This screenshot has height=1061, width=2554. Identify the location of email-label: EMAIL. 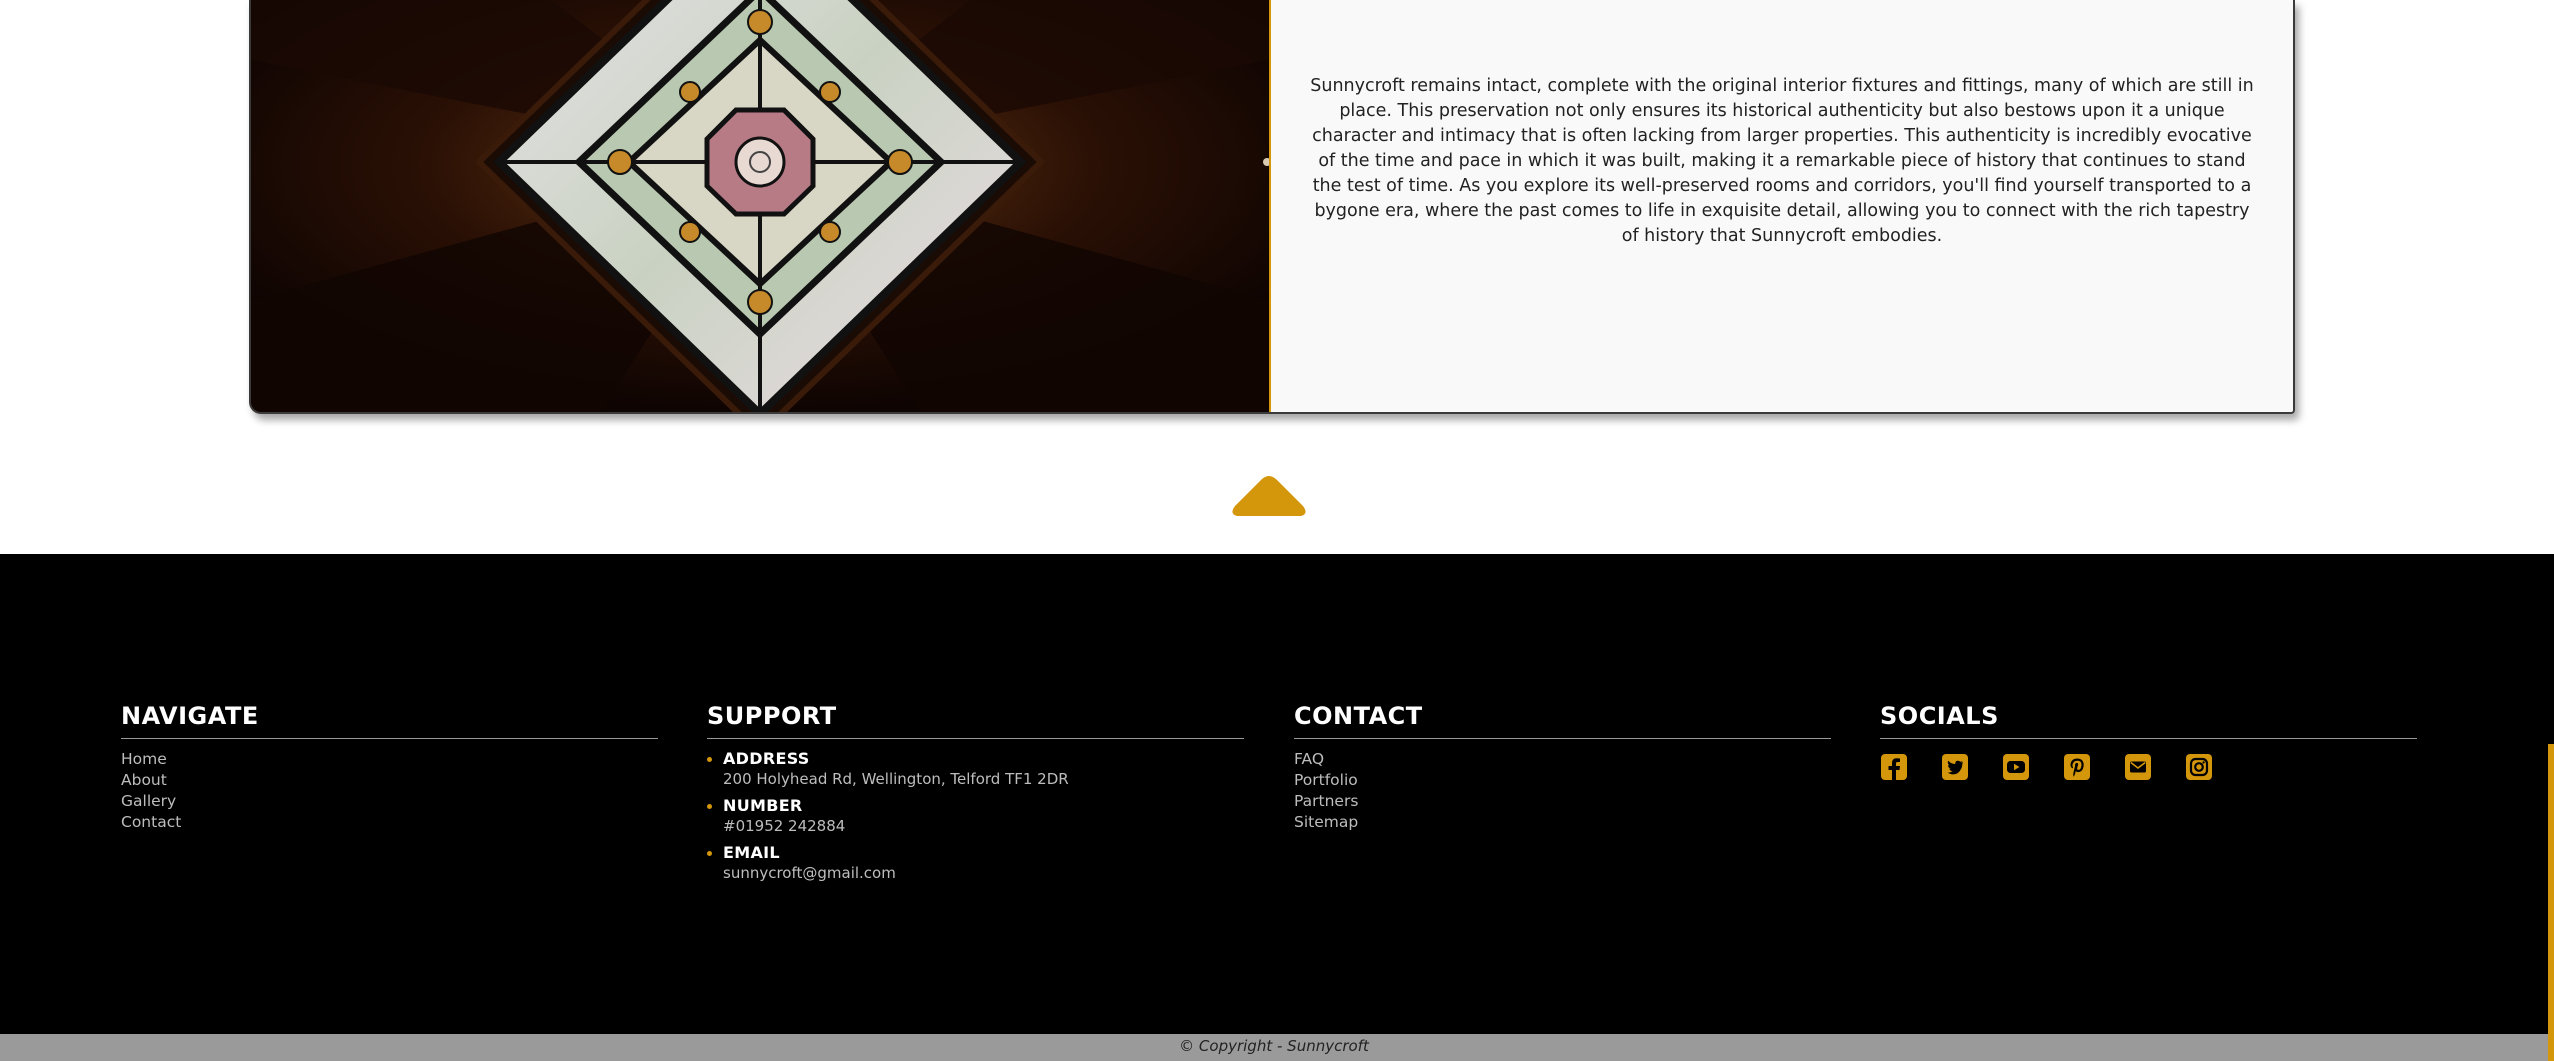
(751, 852).